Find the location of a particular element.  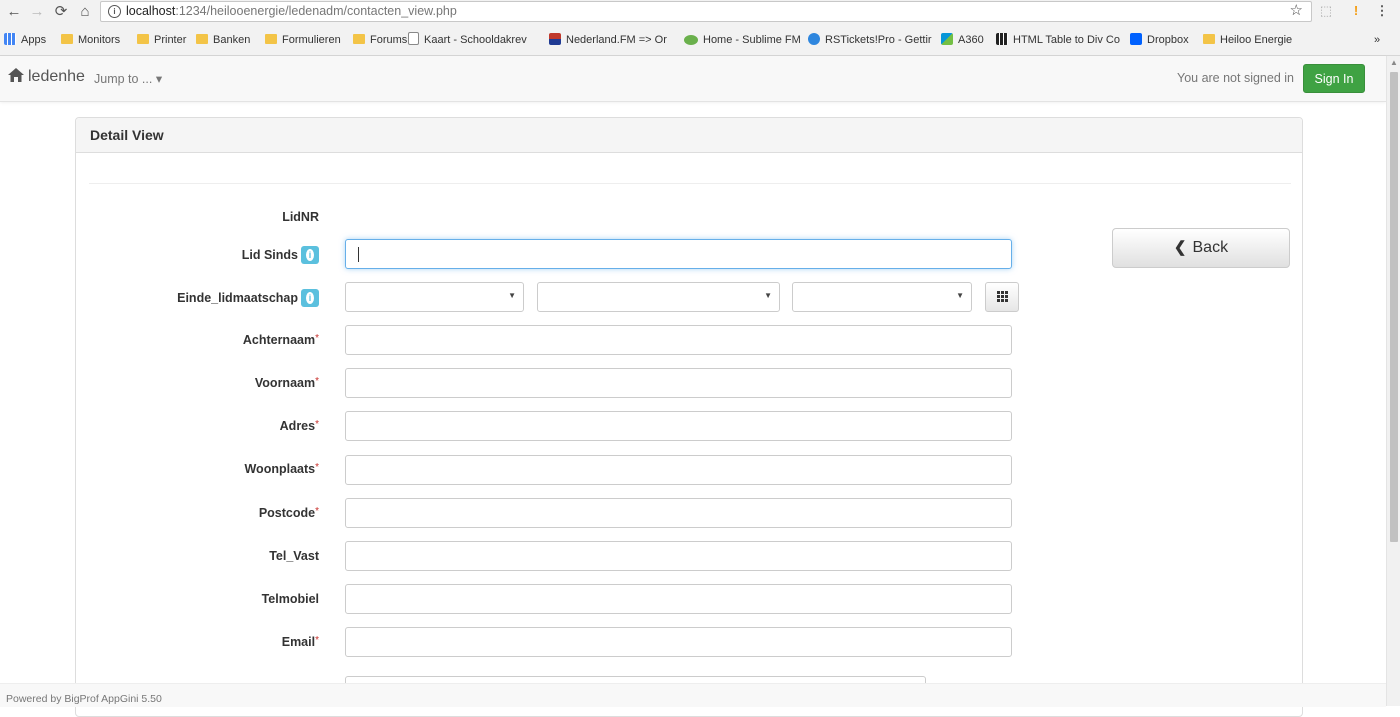

menu-kebab-icon: ⋮ is located at coordinates (1382, 11).